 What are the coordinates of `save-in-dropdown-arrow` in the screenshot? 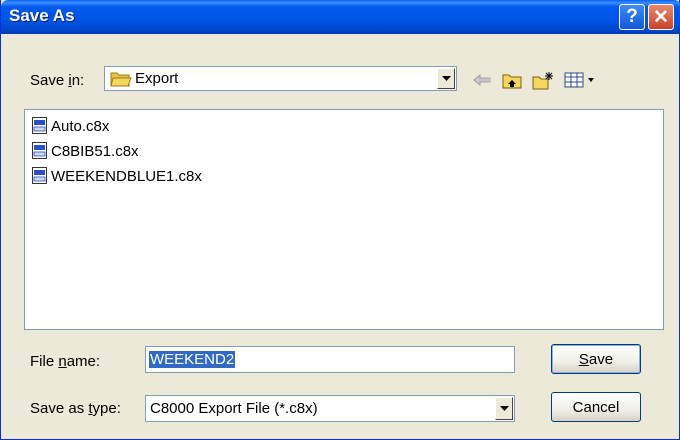 It's located at (446, 78).